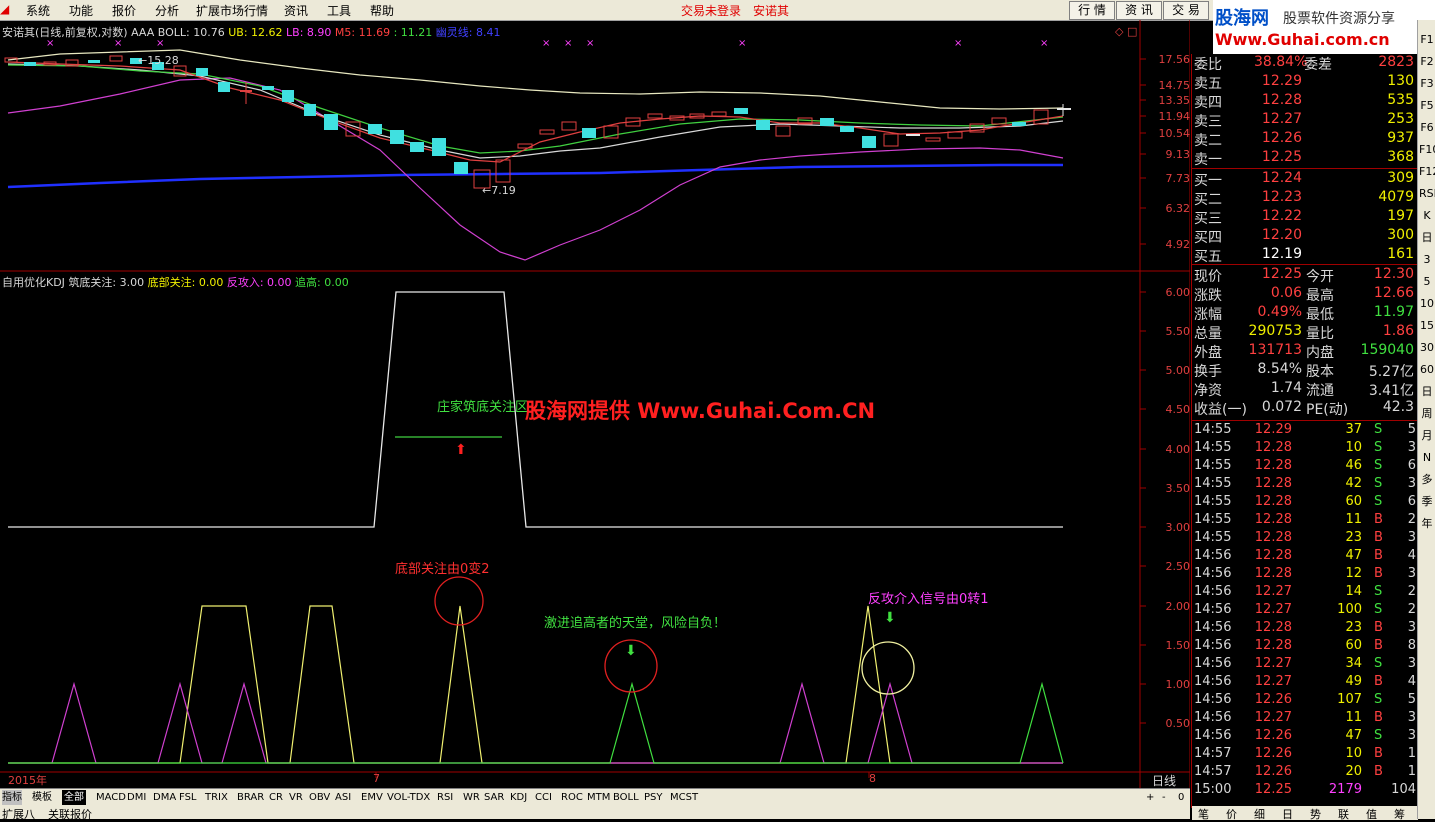 The width and height of the screenshot is (1435, 822). Describe the element at coordinates (1181, 797) in the screenshot. I see `reset-icon: 0` at that location.